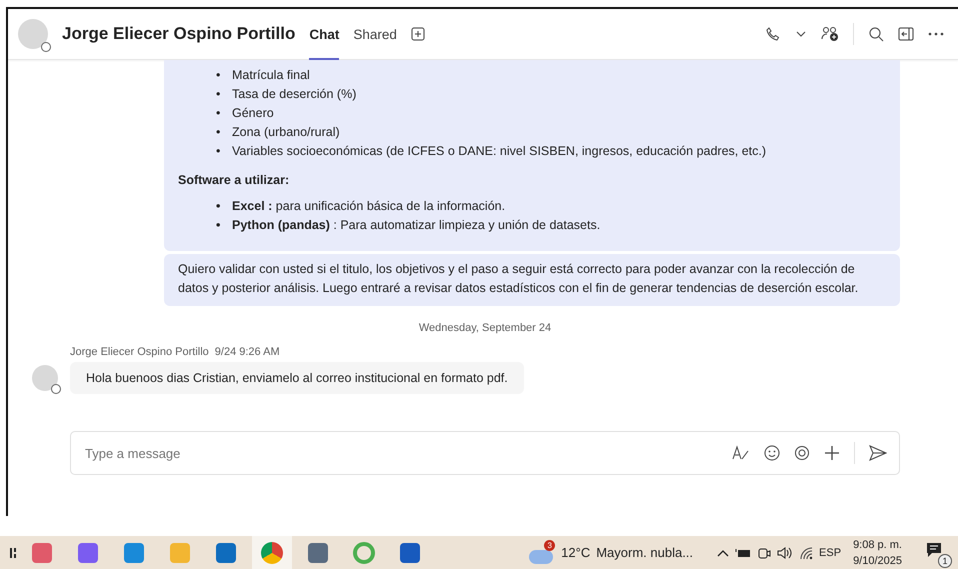  Describe the element at coordinates (416, 225) in the screenshot. I see `list-item: Python (pandas) : Para automatizar limpieza y unión de datasets.` at that location.